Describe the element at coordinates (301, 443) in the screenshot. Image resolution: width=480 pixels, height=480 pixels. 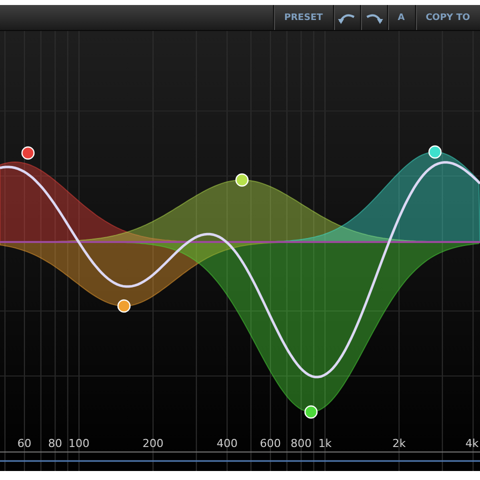
I see `frequency-label: 800` at that location.